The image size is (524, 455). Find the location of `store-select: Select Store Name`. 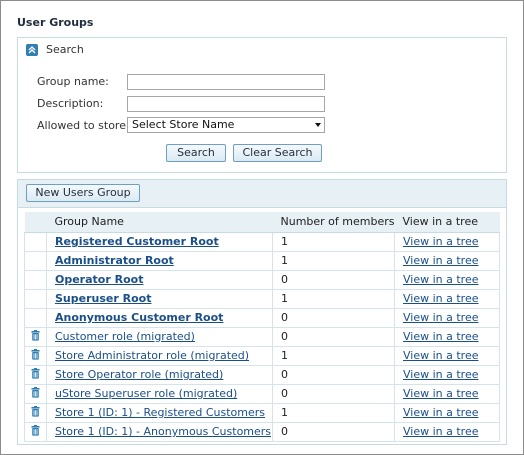

store-select: Select Store Name is located at coordinates (226, 125).